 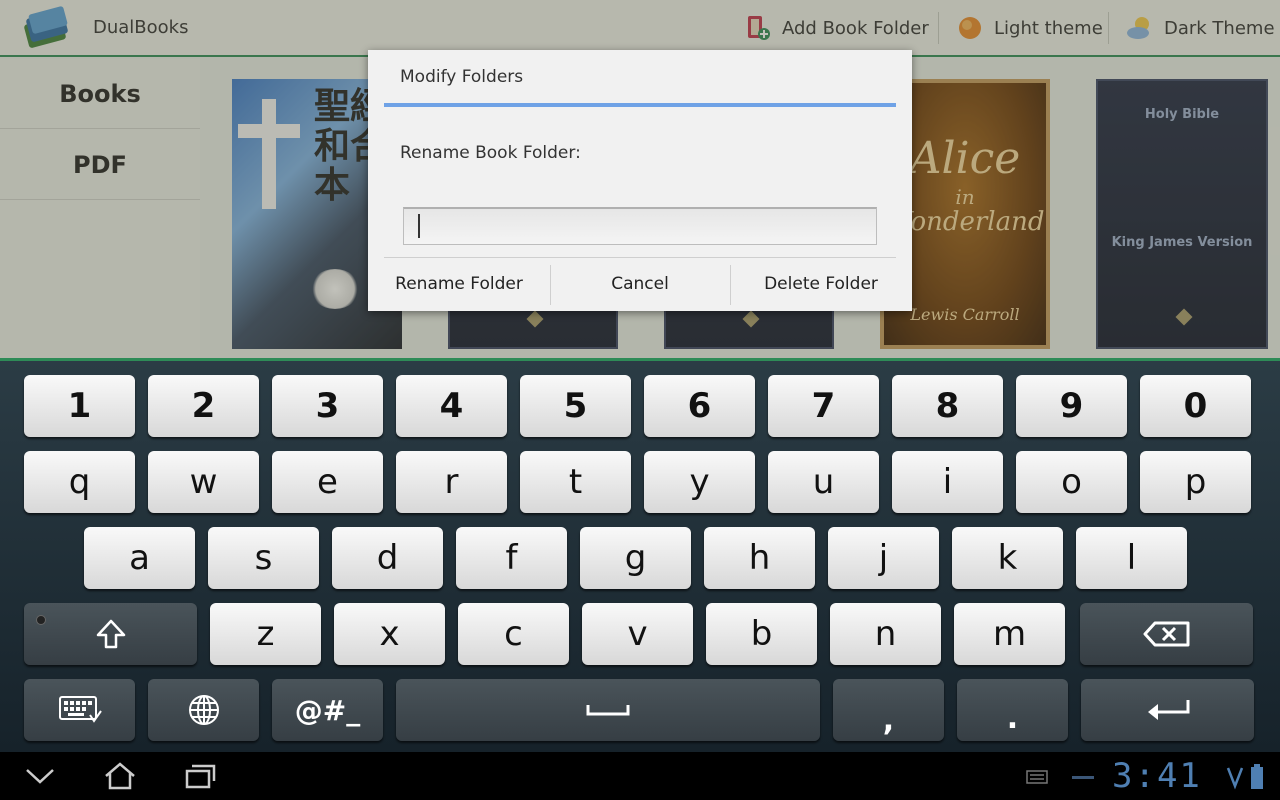 What do you see at coordinates (1195, 482) in the screenshot?
I see `key-p: p` at bounding box center [1195, 482].